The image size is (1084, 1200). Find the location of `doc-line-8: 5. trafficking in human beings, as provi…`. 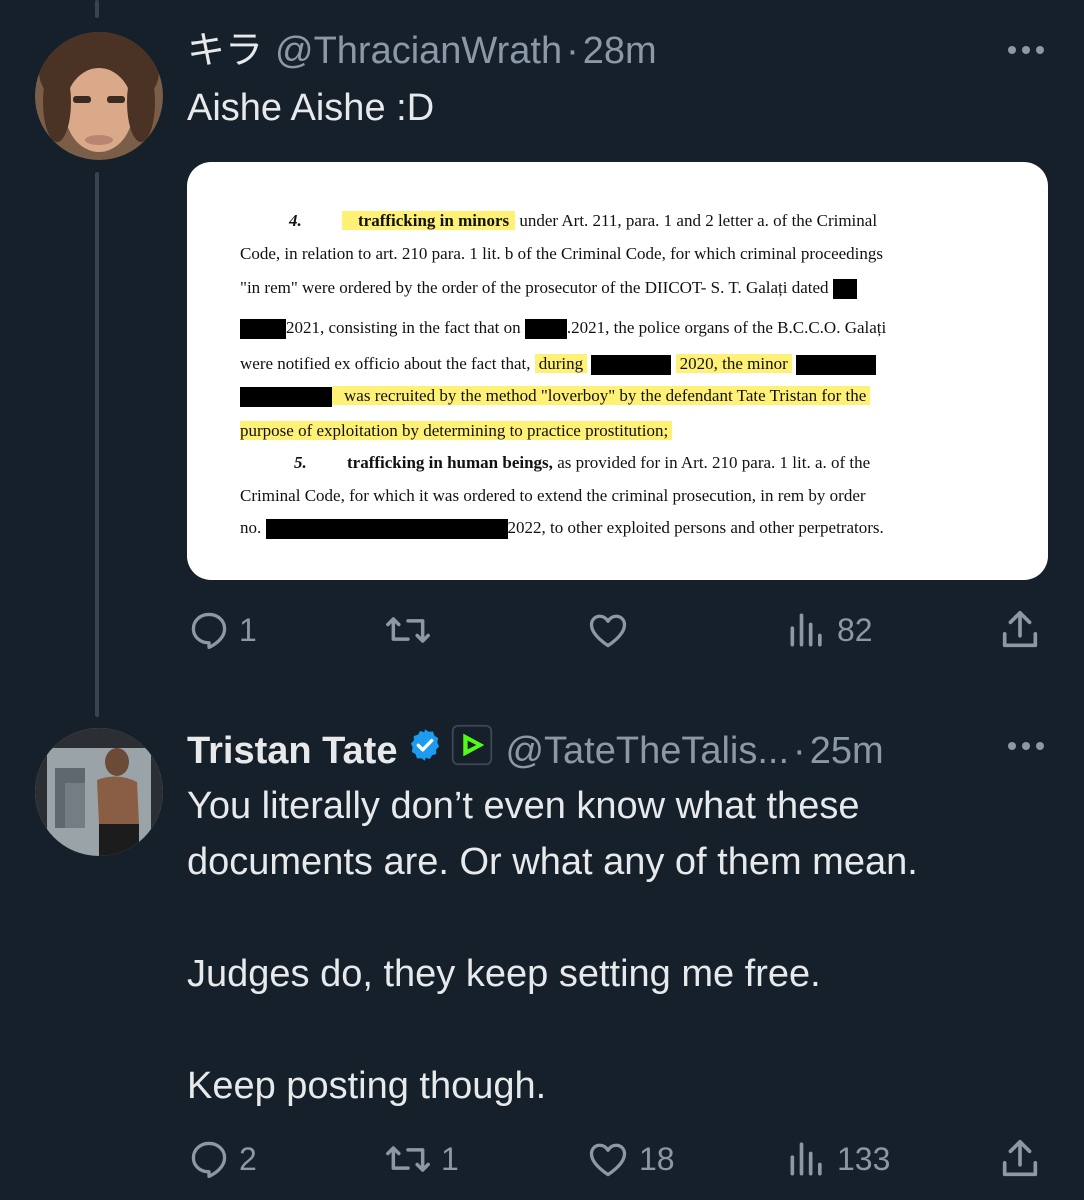

doc-line-8: 5. trafficking in human beings, as provi… is located at coordinates (603, 463).